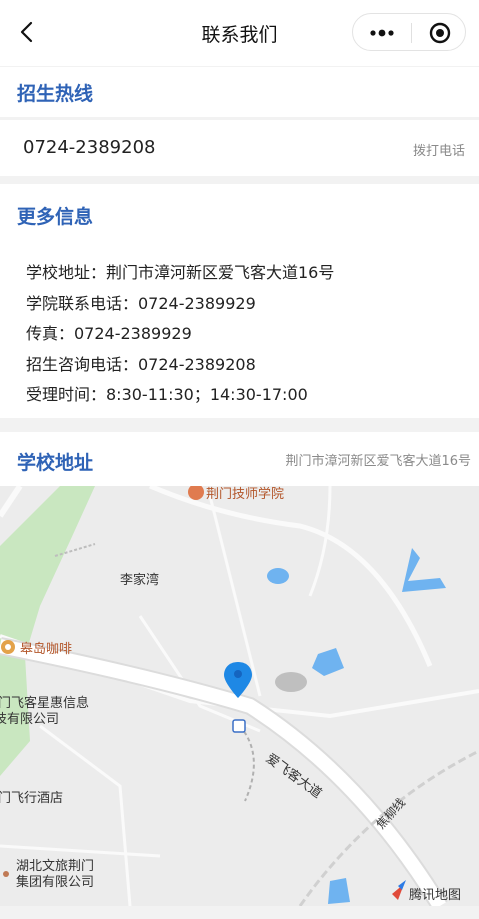  I want to click on info-college-phone: 学院联系电话：0724-2389929, so click(141, 303).